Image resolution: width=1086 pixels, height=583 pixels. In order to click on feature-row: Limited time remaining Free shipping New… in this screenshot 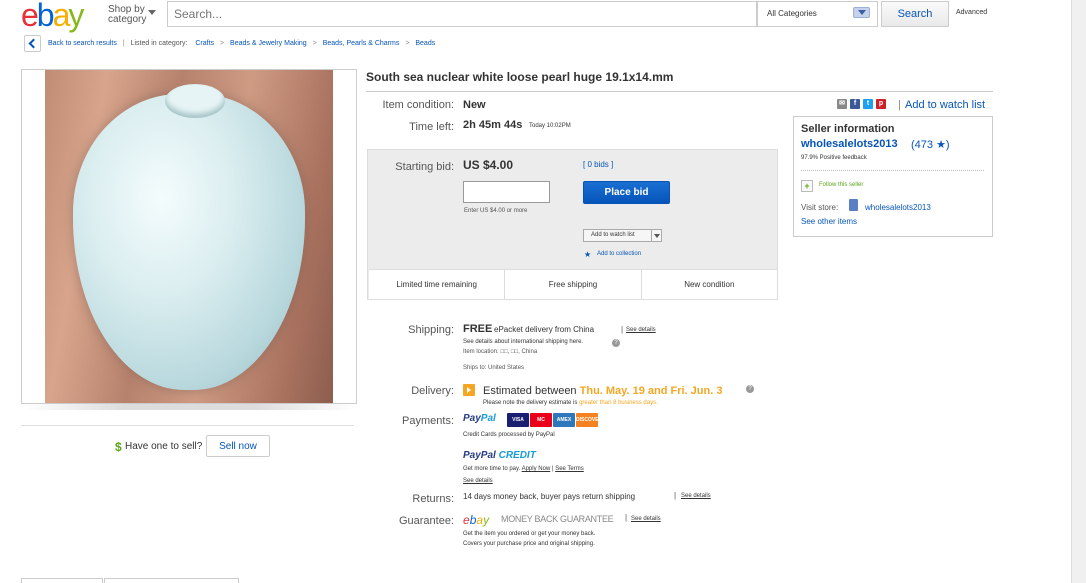, I will do `click(573, 284)`.